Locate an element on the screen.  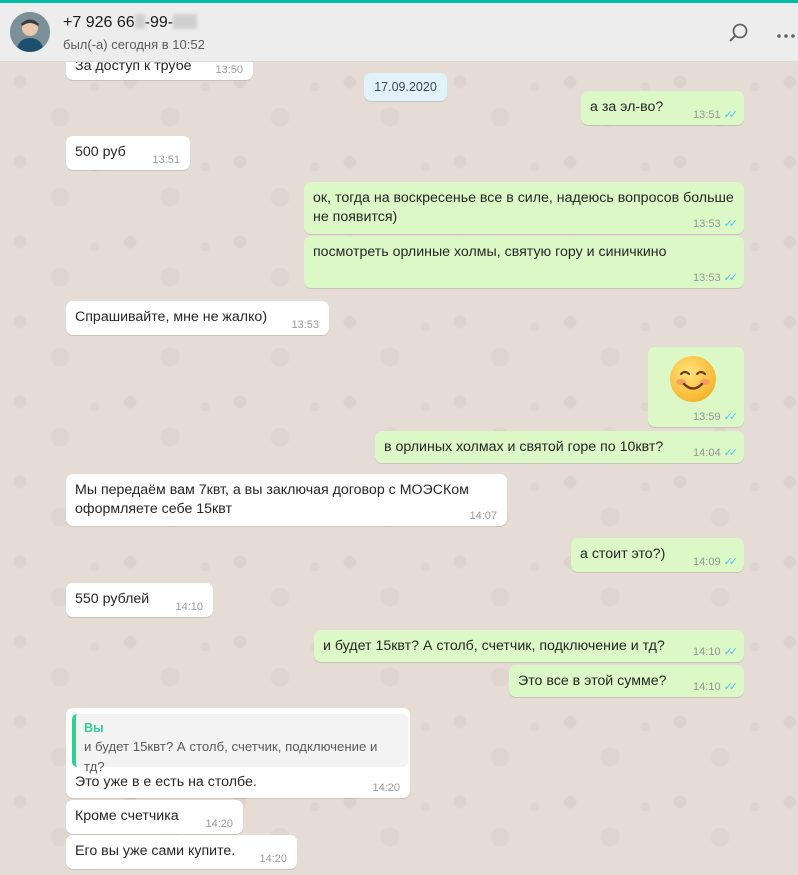
message-time: 13:50 is located at coordinates (229, 70).